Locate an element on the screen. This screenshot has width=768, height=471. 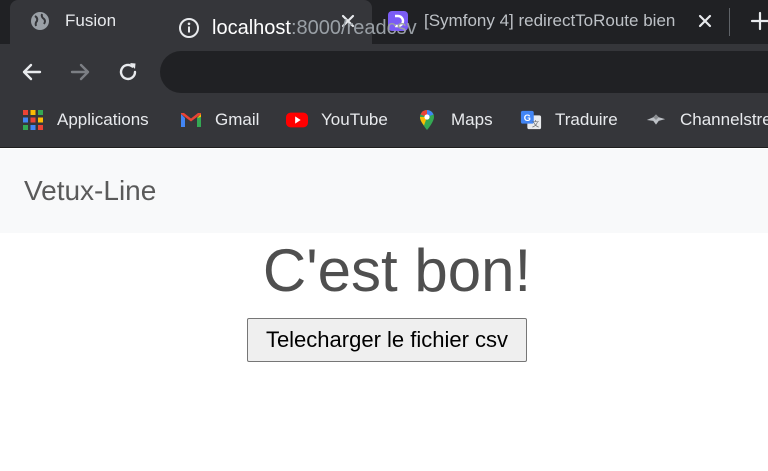
maps-pin-icon is located at coordinates (427, 120).